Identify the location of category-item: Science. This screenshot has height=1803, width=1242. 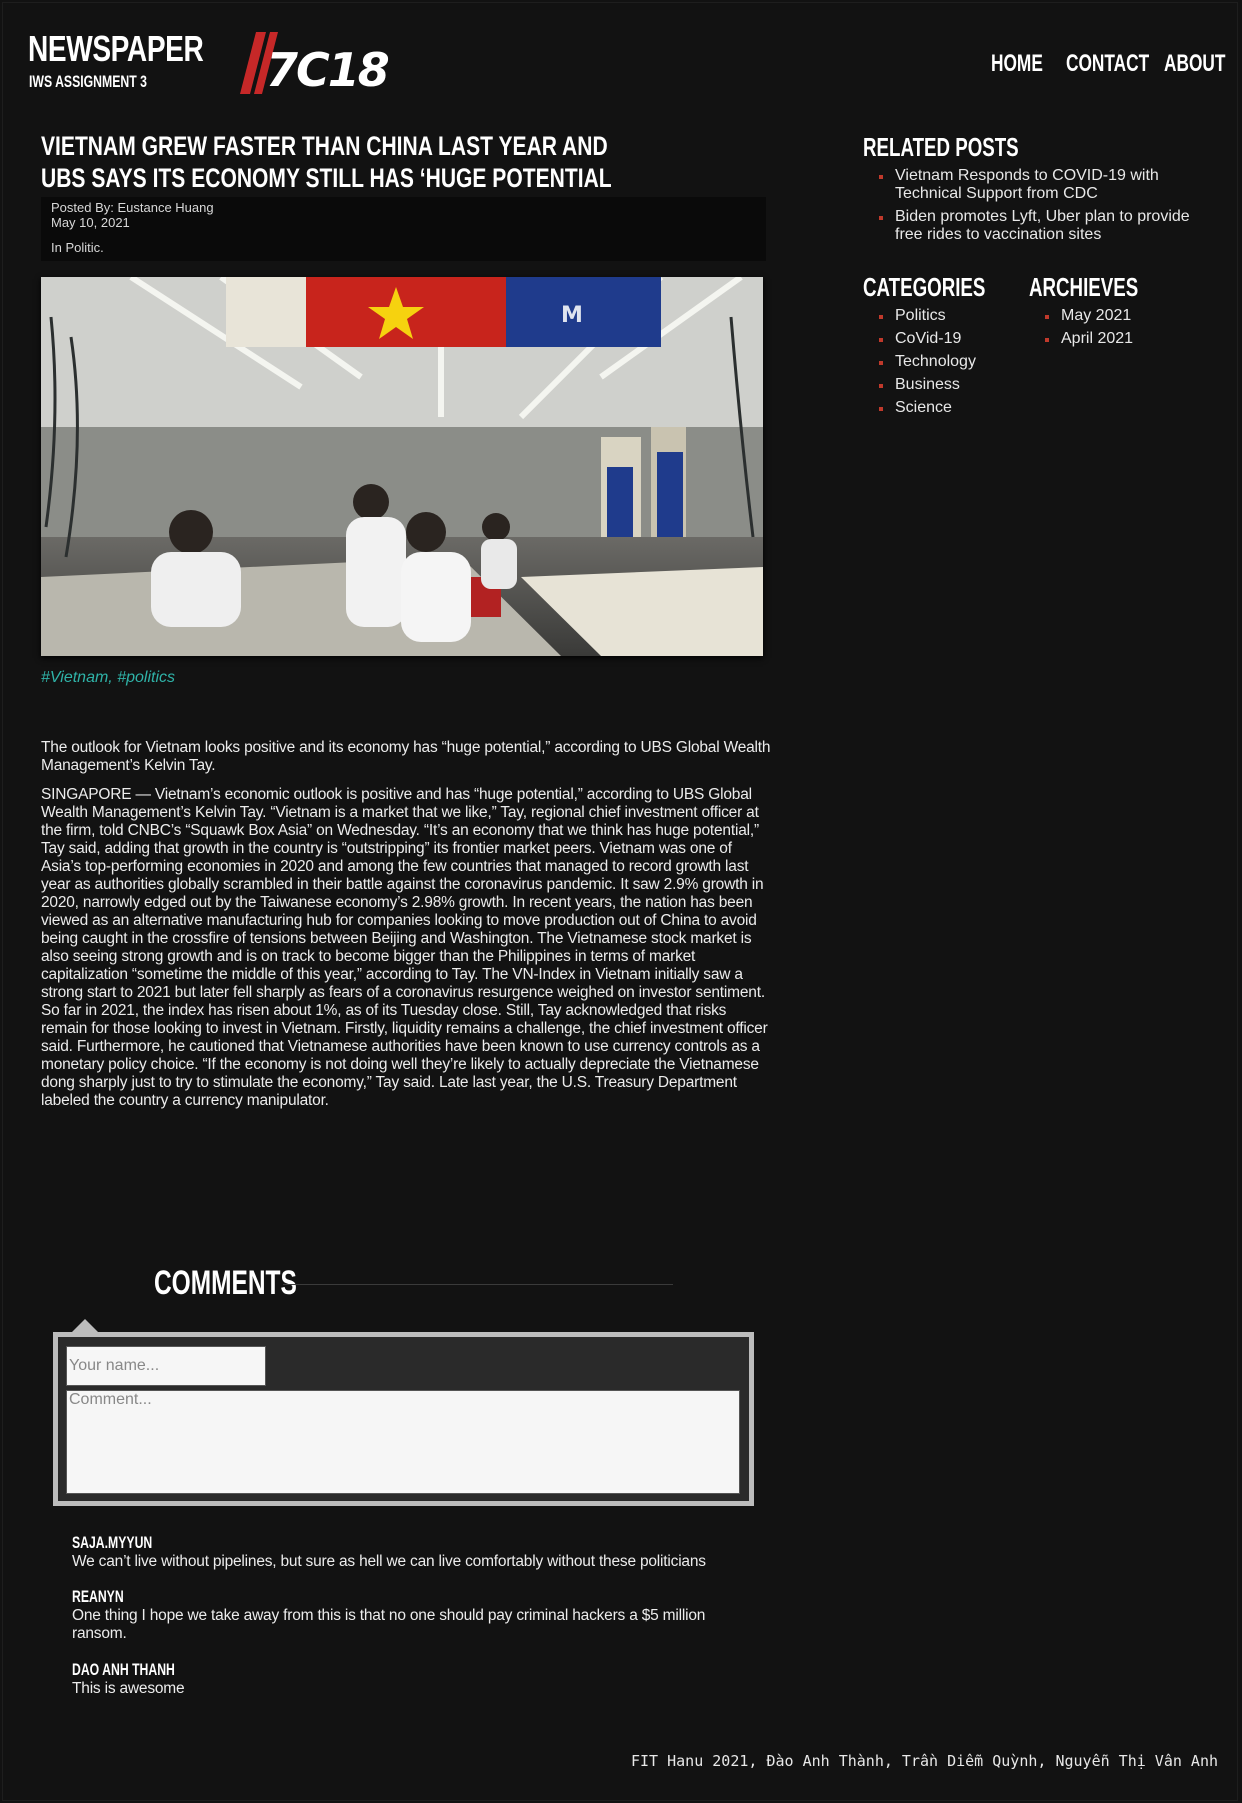
(954, 408).